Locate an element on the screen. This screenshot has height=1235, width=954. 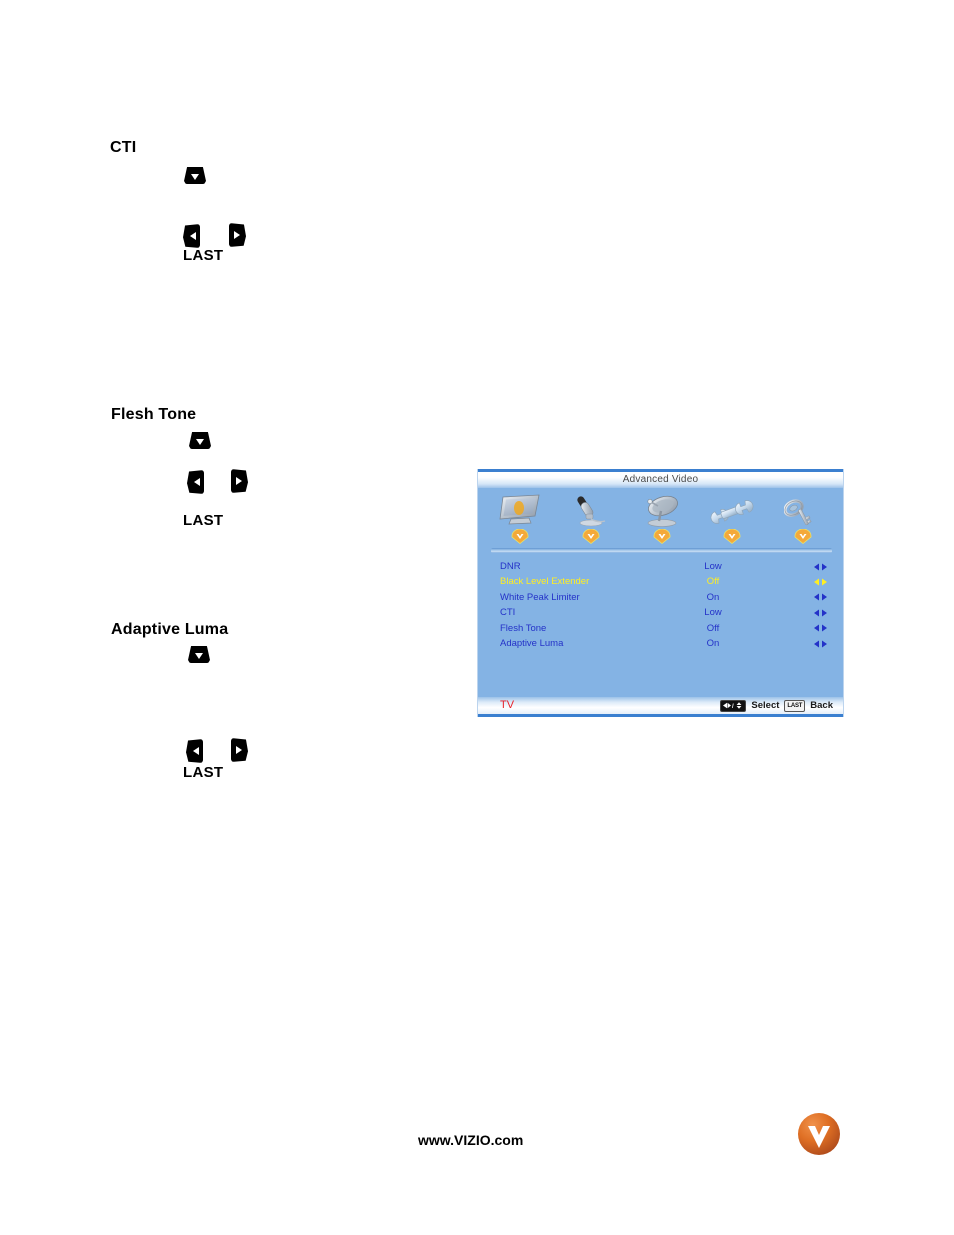
navigate-keycap-icon: / is located at coordinates (733, 705).